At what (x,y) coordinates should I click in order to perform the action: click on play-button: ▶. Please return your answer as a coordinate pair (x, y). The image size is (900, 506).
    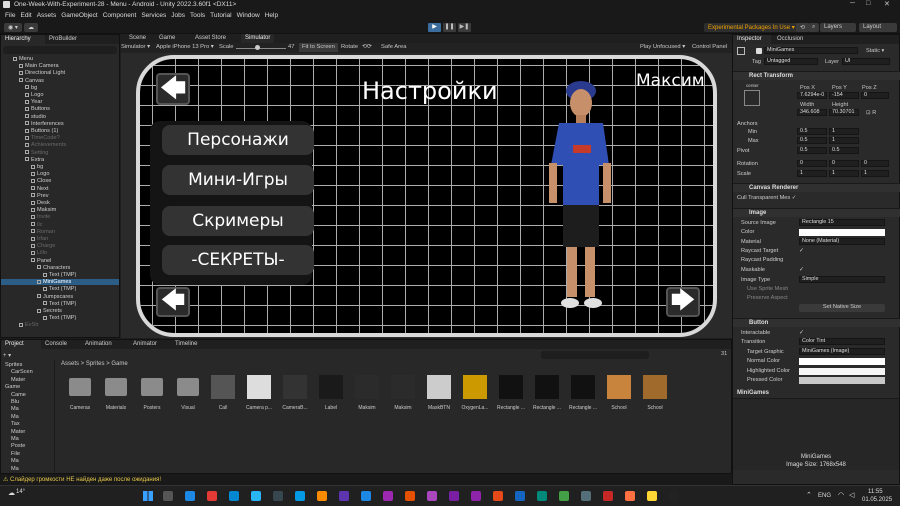
    Looking at the image, I should click on (434, 27).